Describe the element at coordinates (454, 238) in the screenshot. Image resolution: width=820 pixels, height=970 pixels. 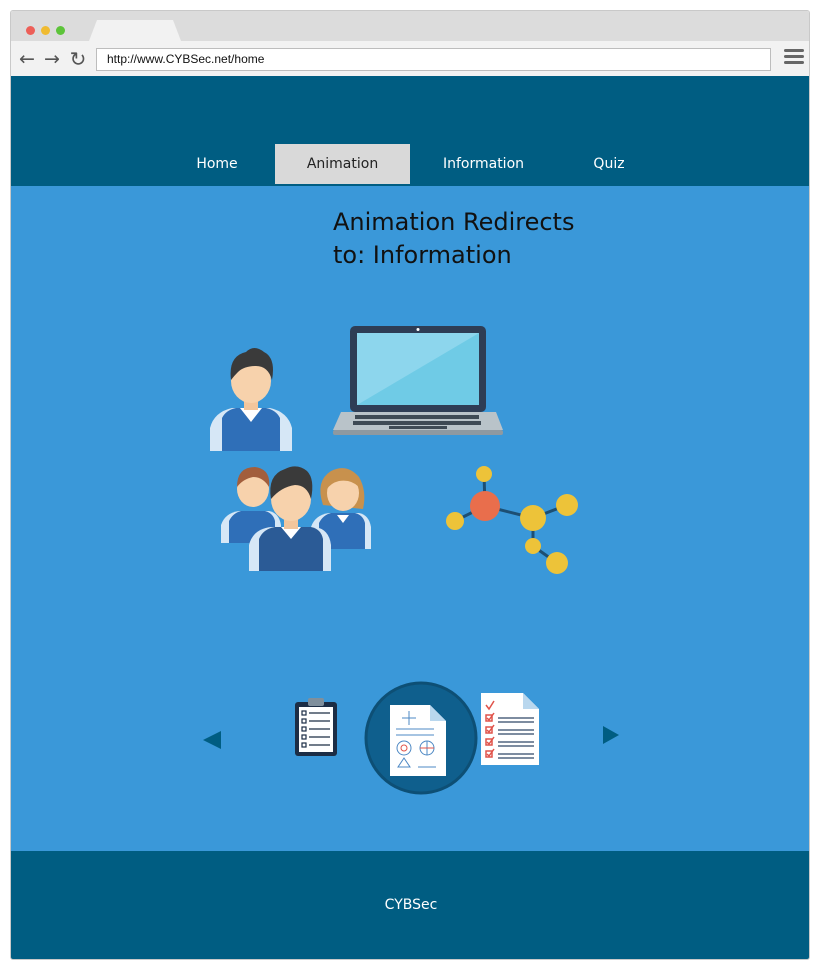
I see `page-title: Animation Redirects to: Information` at that location.